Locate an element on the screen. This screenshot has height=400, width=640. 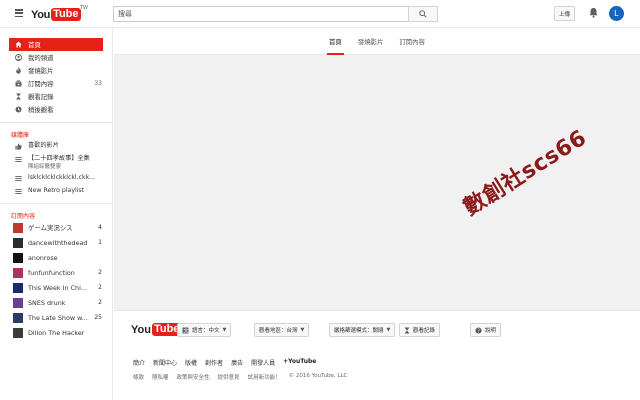
history-button: 觀看記錄 is located at coordinates (420, 330).